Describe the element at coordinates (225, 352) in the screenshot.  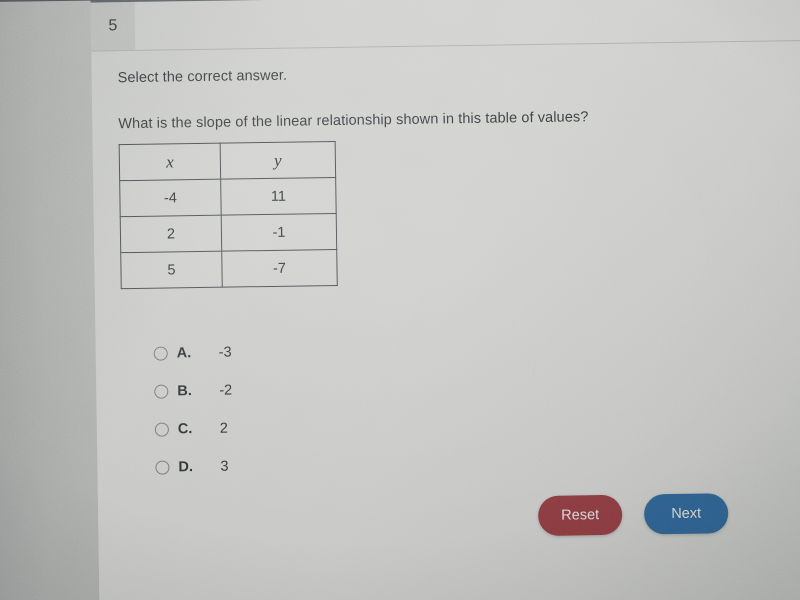
I see `option-value-a: -3` at that location.